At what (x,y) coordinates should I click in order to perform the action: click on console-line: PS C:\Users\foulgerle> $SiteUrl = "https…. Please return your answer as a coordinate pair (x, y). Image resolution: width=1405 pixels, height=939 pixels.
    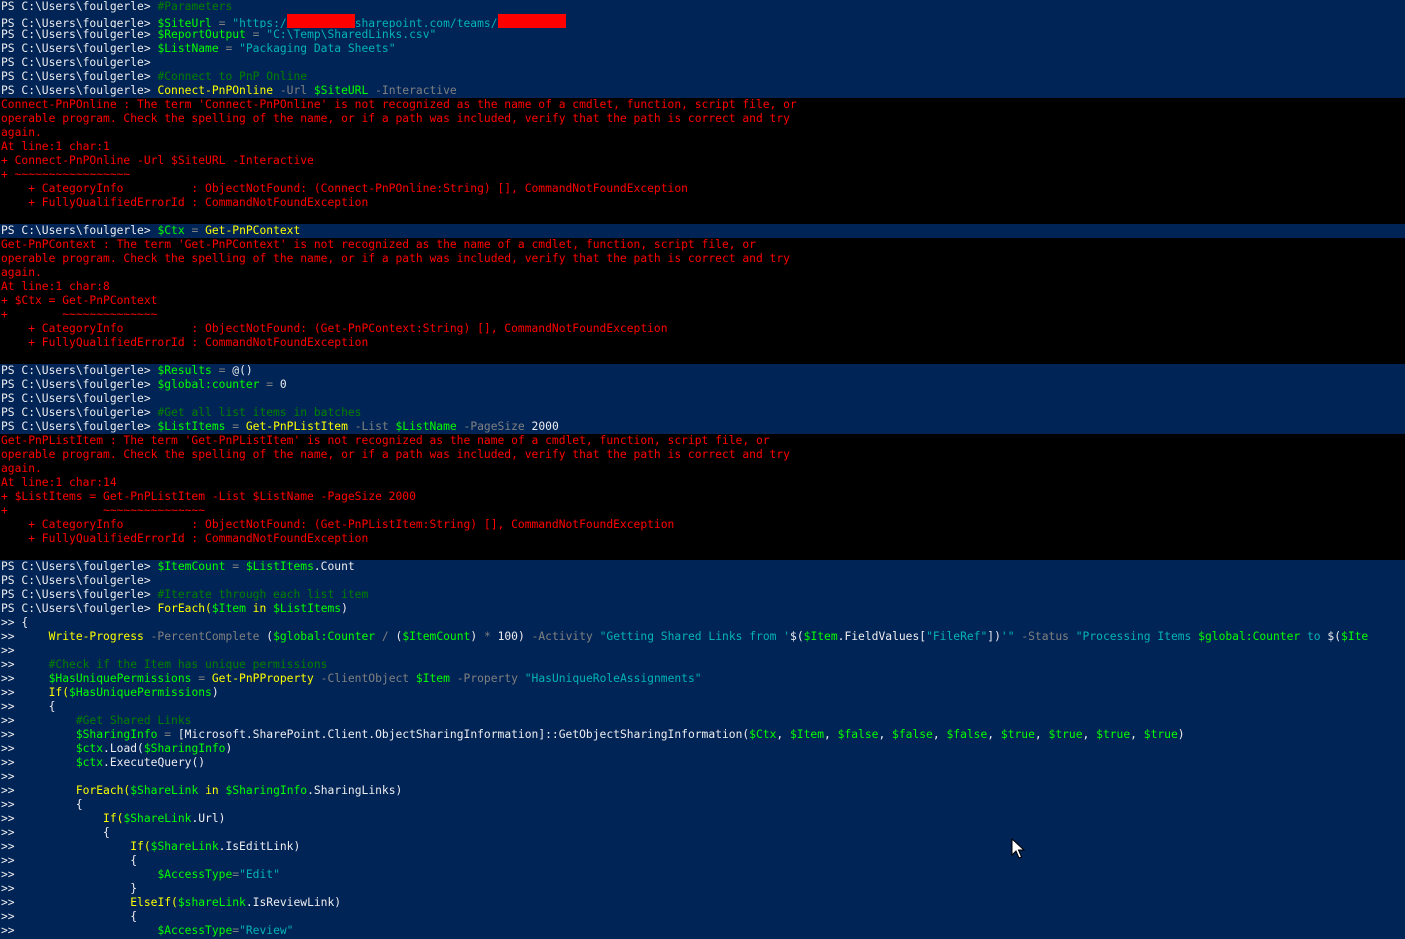
    Looking at the image, I should click on (702, 21).